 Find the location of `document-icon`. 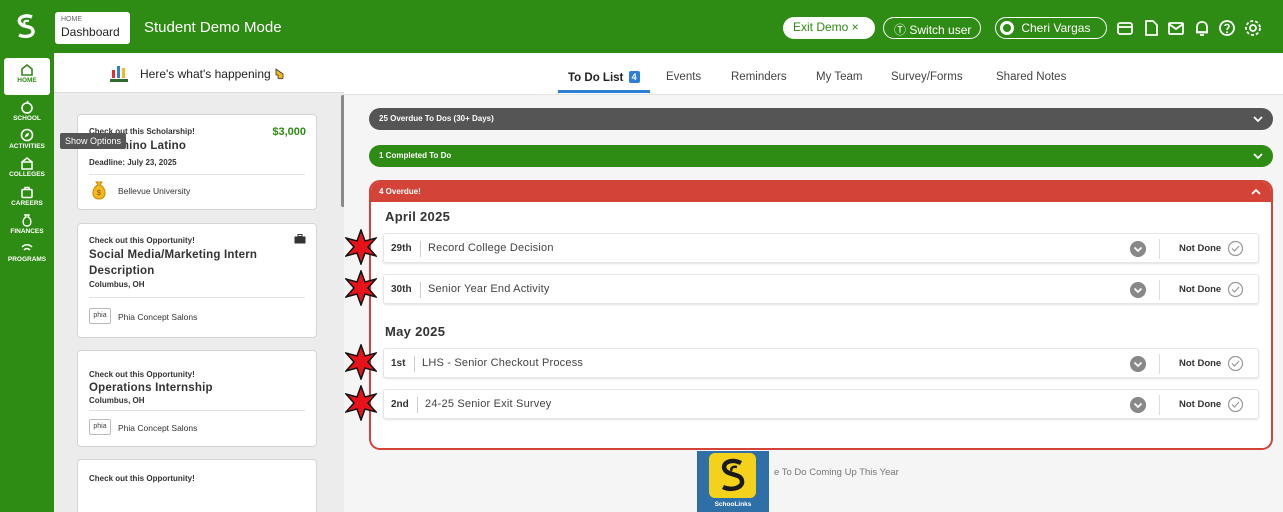

document-icon is located at coordinates (1151, 28).